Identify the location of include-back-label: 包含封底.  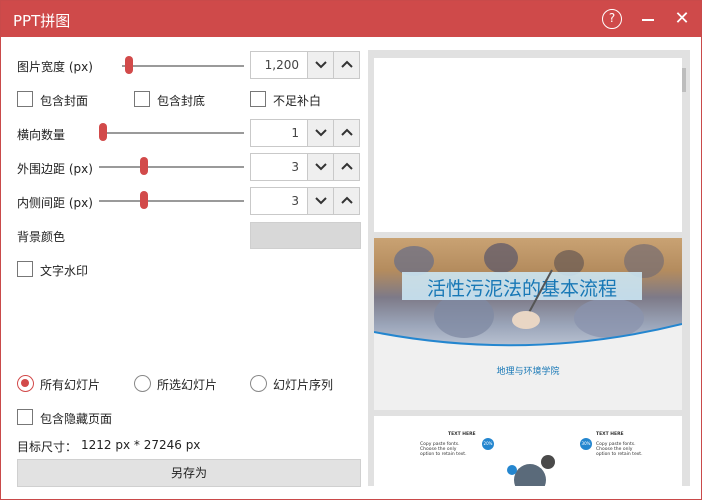
(181, 101).